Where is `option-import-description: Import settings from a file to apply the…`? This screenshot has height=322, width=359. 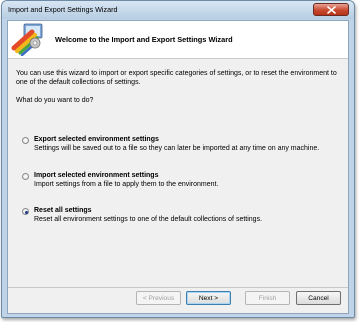 option-import-description: Import settings from a file to apply the… is located at coordinates (126, 184).